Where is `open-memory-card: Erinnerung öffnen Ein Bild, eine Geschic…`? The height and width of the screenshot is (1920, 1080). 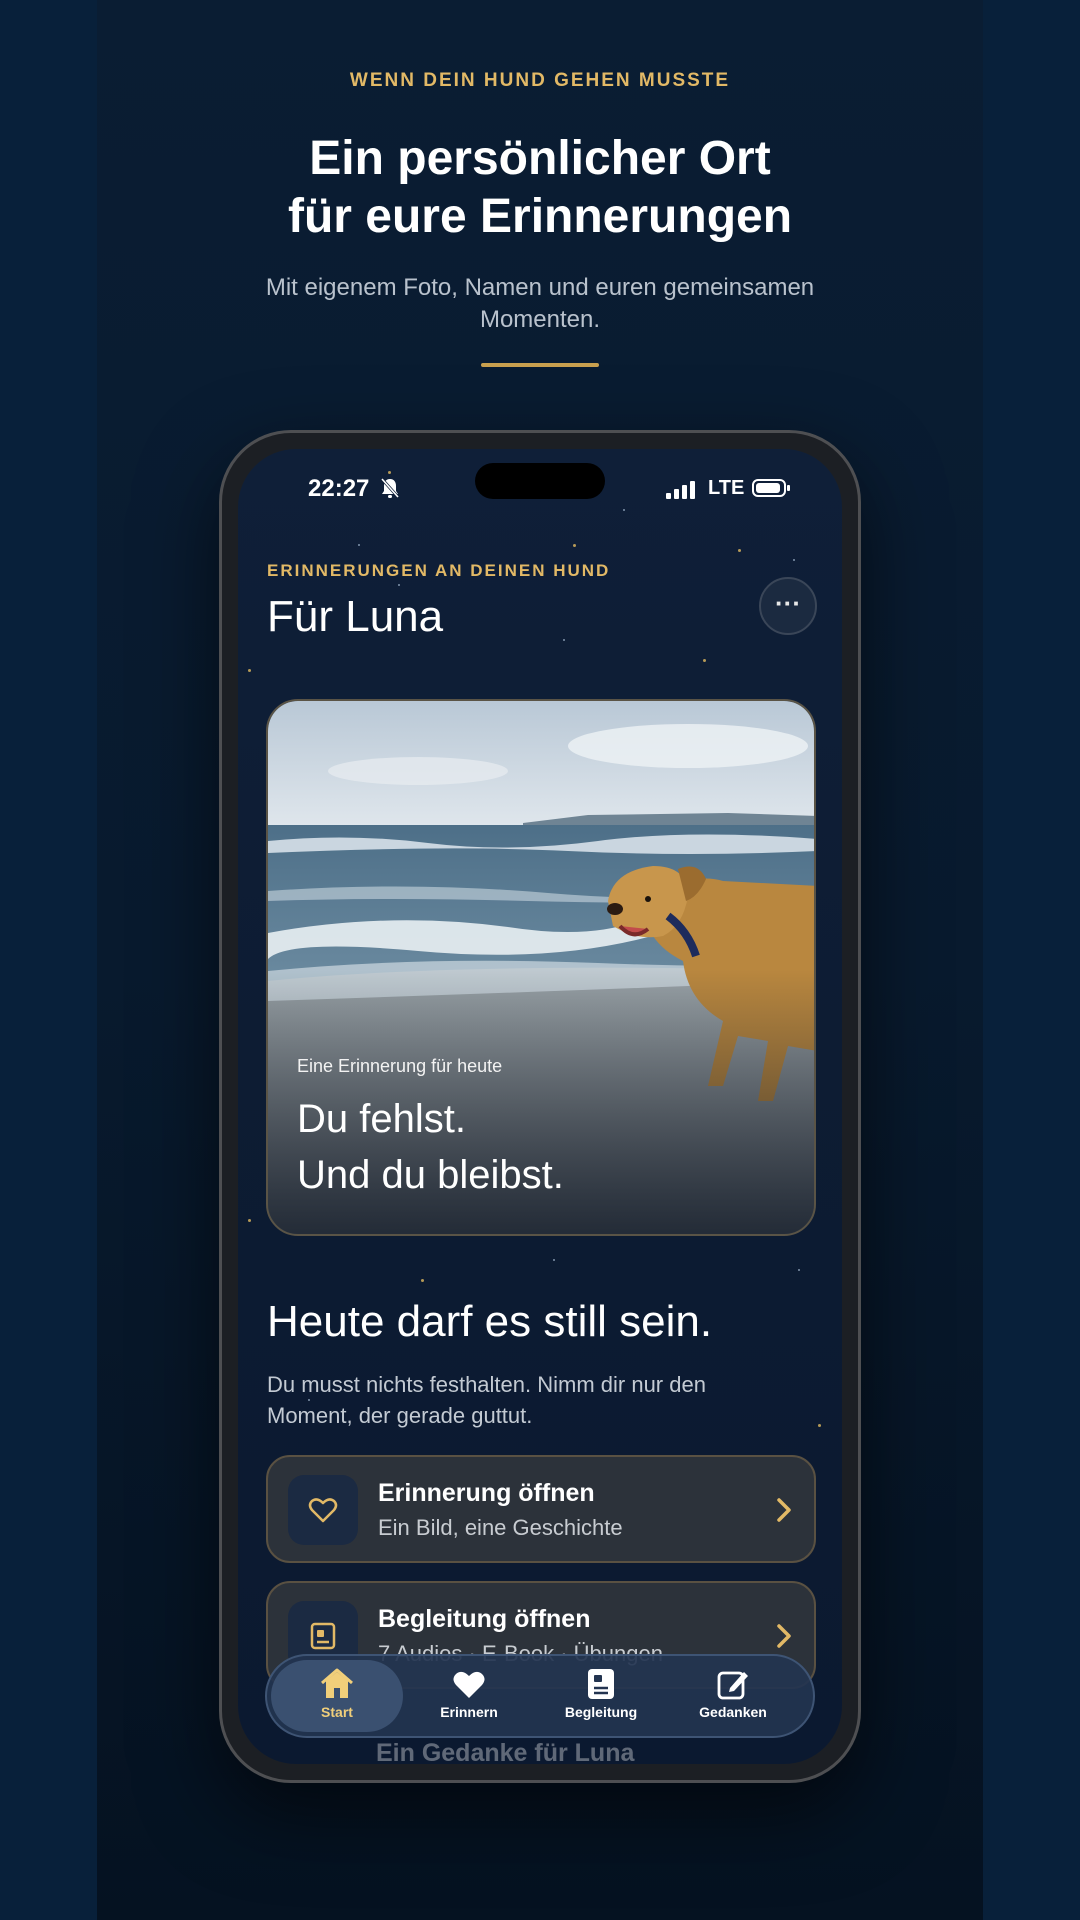
open-memory-card: Erinnerung öffnen Ein Bild, eine Geschic… is located at coordinates (541, 1509).